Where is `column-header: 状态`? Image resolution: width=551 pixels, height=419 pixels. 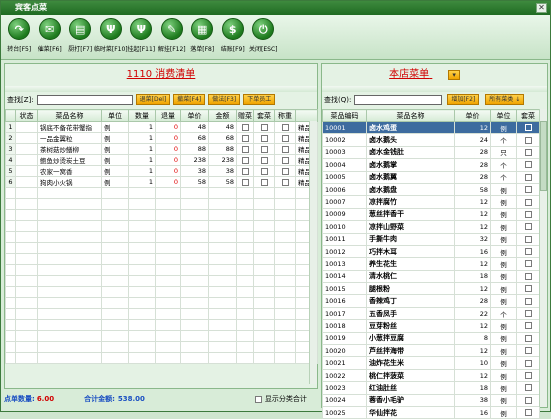
column-header: 状态 is located at coordinates (26, 115).